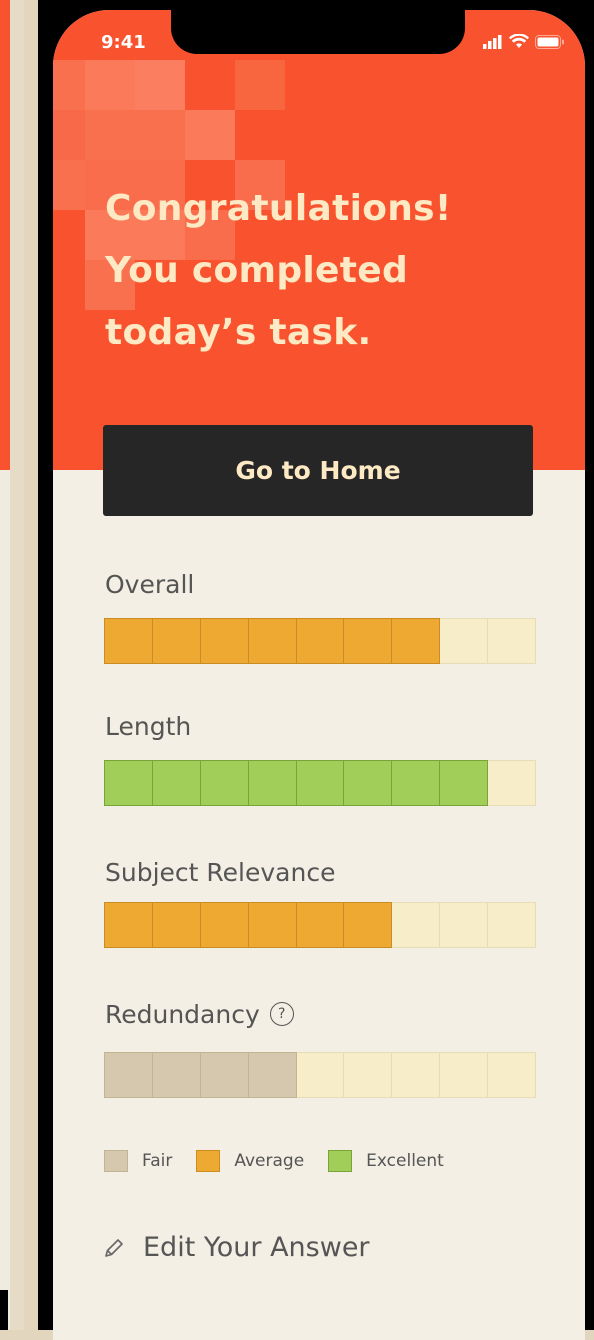  Describe the element at coordinates (150, 584) in the screenshot. I see `metric-label-overall: Overall` at that location.